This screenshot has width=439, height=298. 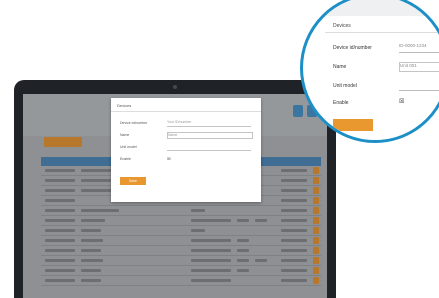 What do you see at coordinates (133, 181) in the screenshot?
I see `save-button: Save` at bounding box center [133, 181].